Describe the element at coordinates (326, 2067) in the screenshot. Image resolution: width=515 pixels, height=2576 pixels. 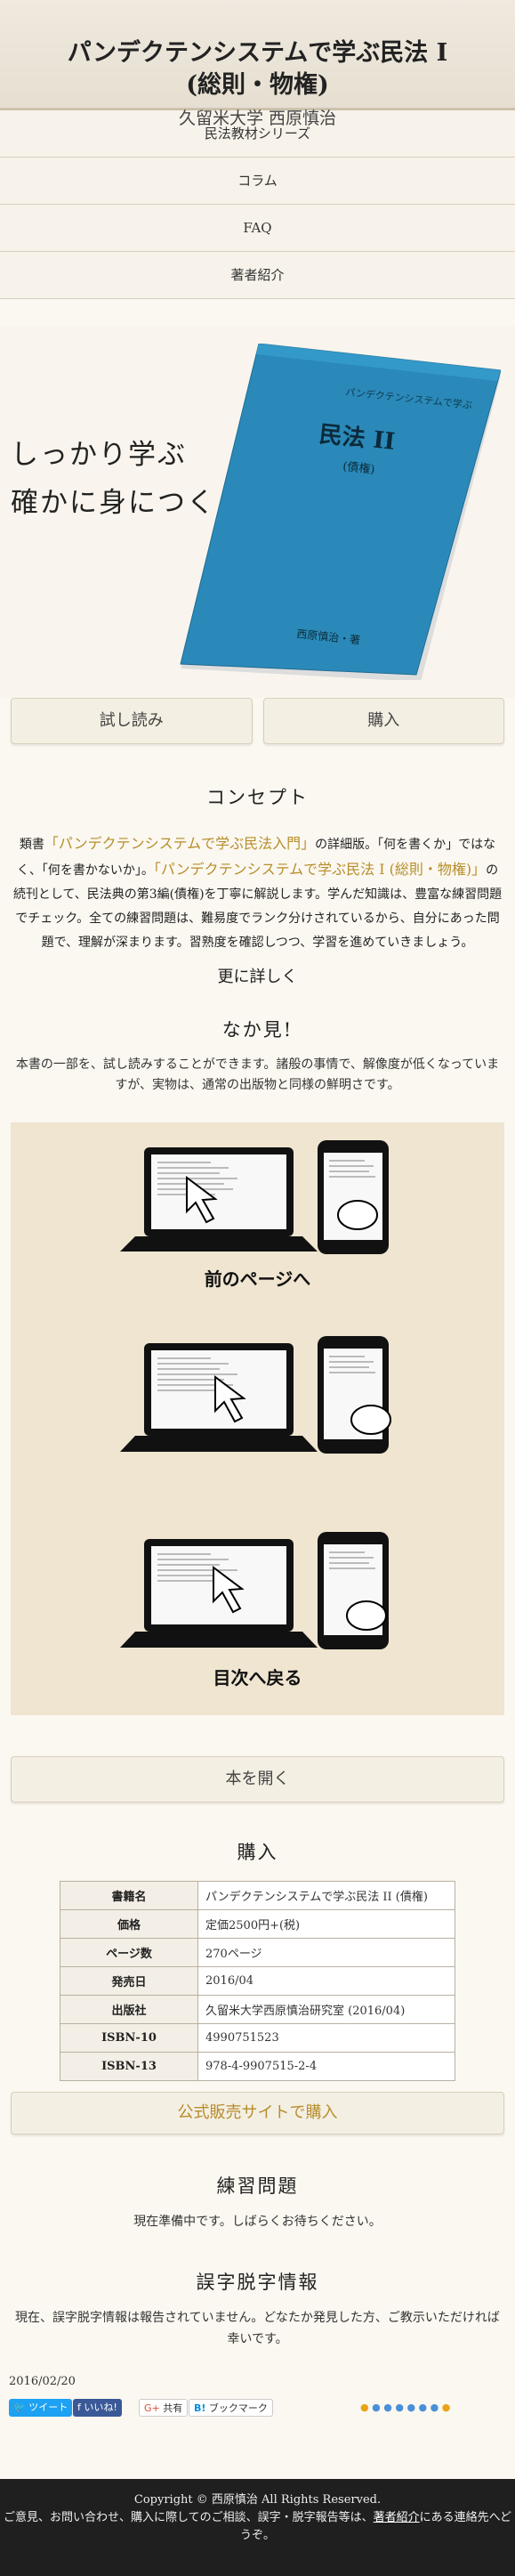
I see `row-value: 978-4-9907515-2-4` at that location.